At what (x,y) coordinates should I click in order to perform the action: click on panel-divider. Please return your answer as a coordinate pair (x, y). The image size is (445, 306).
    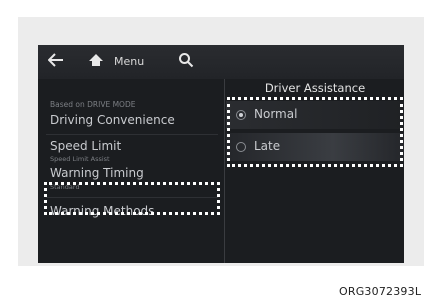
    Looking at the image, I should click on (224, 171).